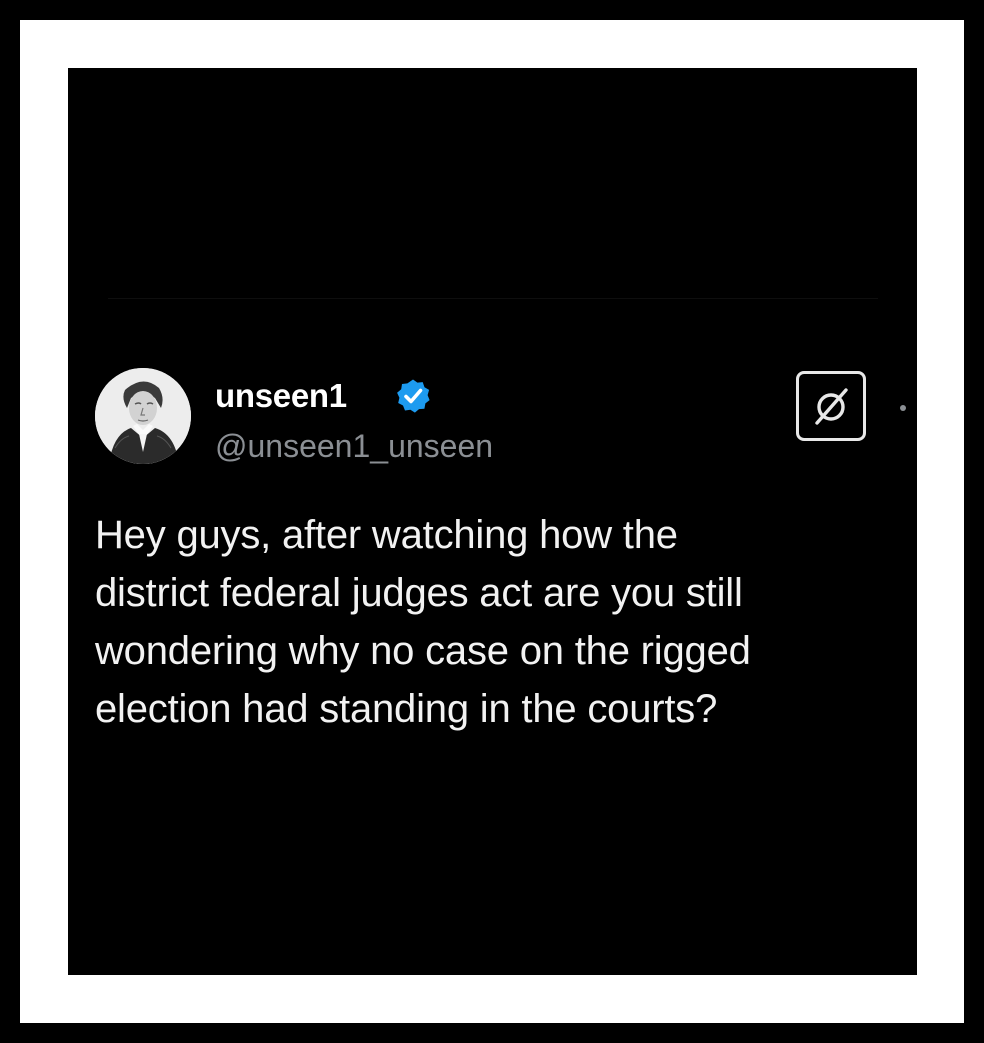 The height and width of the screenshot is (1043, 984). Describe the element at coordinates (903, 408) in the screenshot. I see `more-icon` at that location.